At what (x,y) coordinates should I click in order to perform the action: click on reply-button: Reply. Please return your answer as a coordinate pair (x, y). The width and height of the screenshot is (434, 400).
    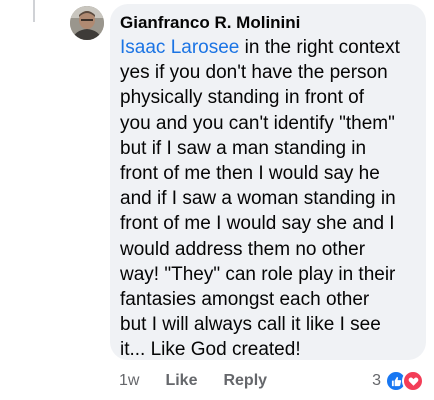
    Looking at the image, I should click on (245, 381).